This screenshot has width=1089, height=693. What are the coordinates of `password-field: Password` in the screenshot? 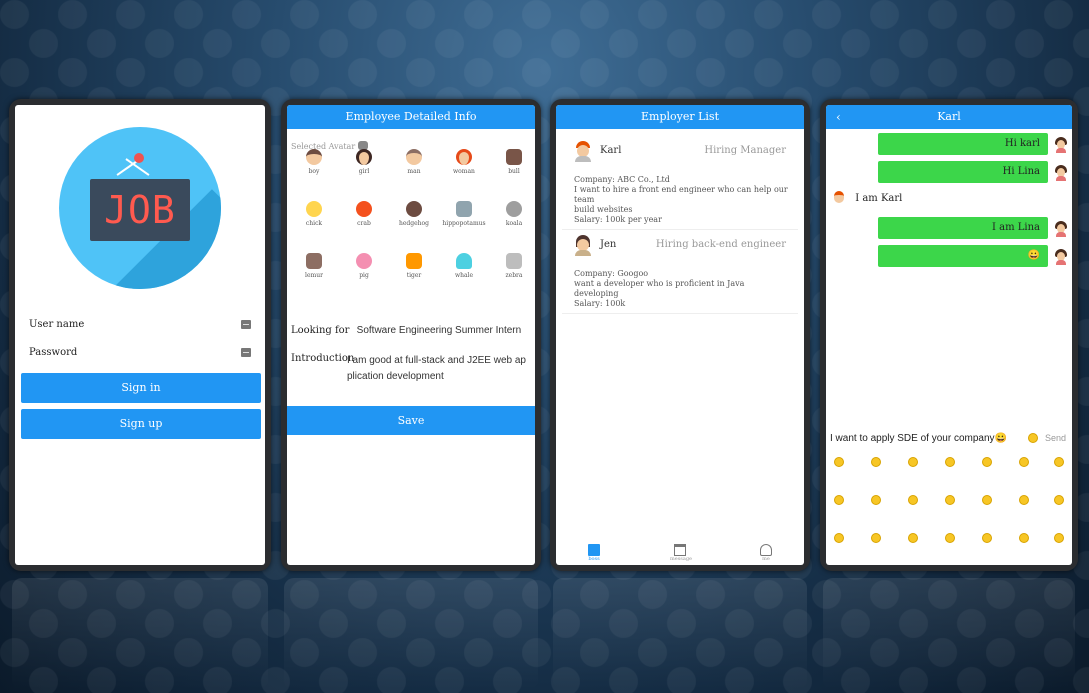 It's located at (140, 353).